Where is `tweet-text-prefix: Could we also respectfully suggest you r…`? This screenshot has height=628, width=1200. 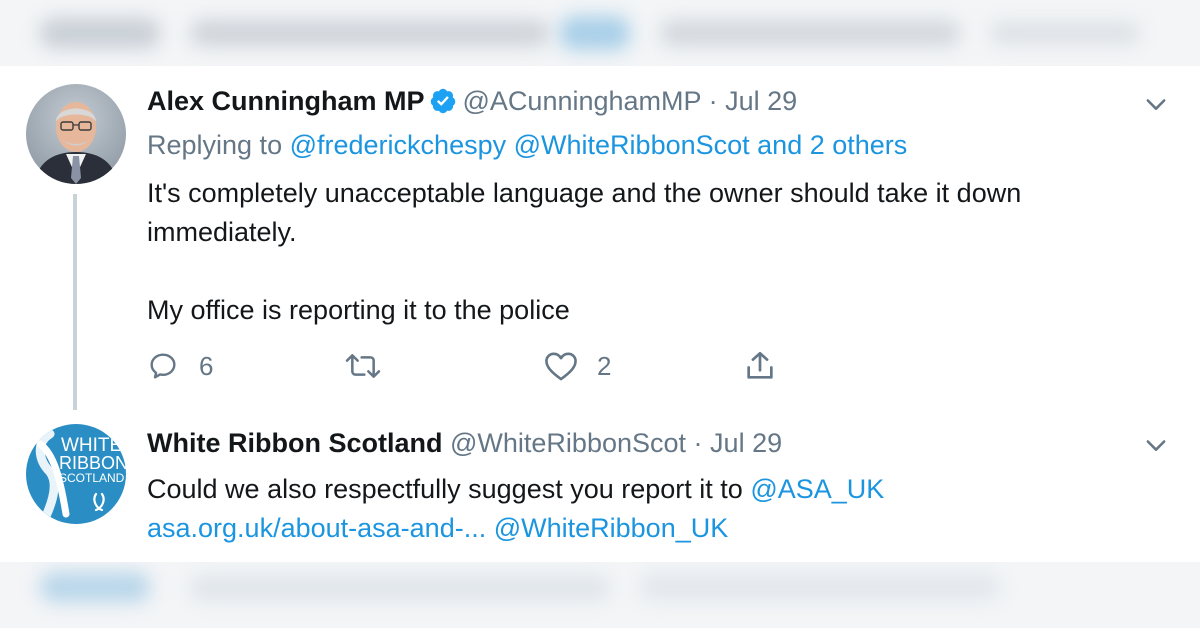 tweet-text-prefix: Could we also respectfully suggest you r… is located at coordinates (445, 489).